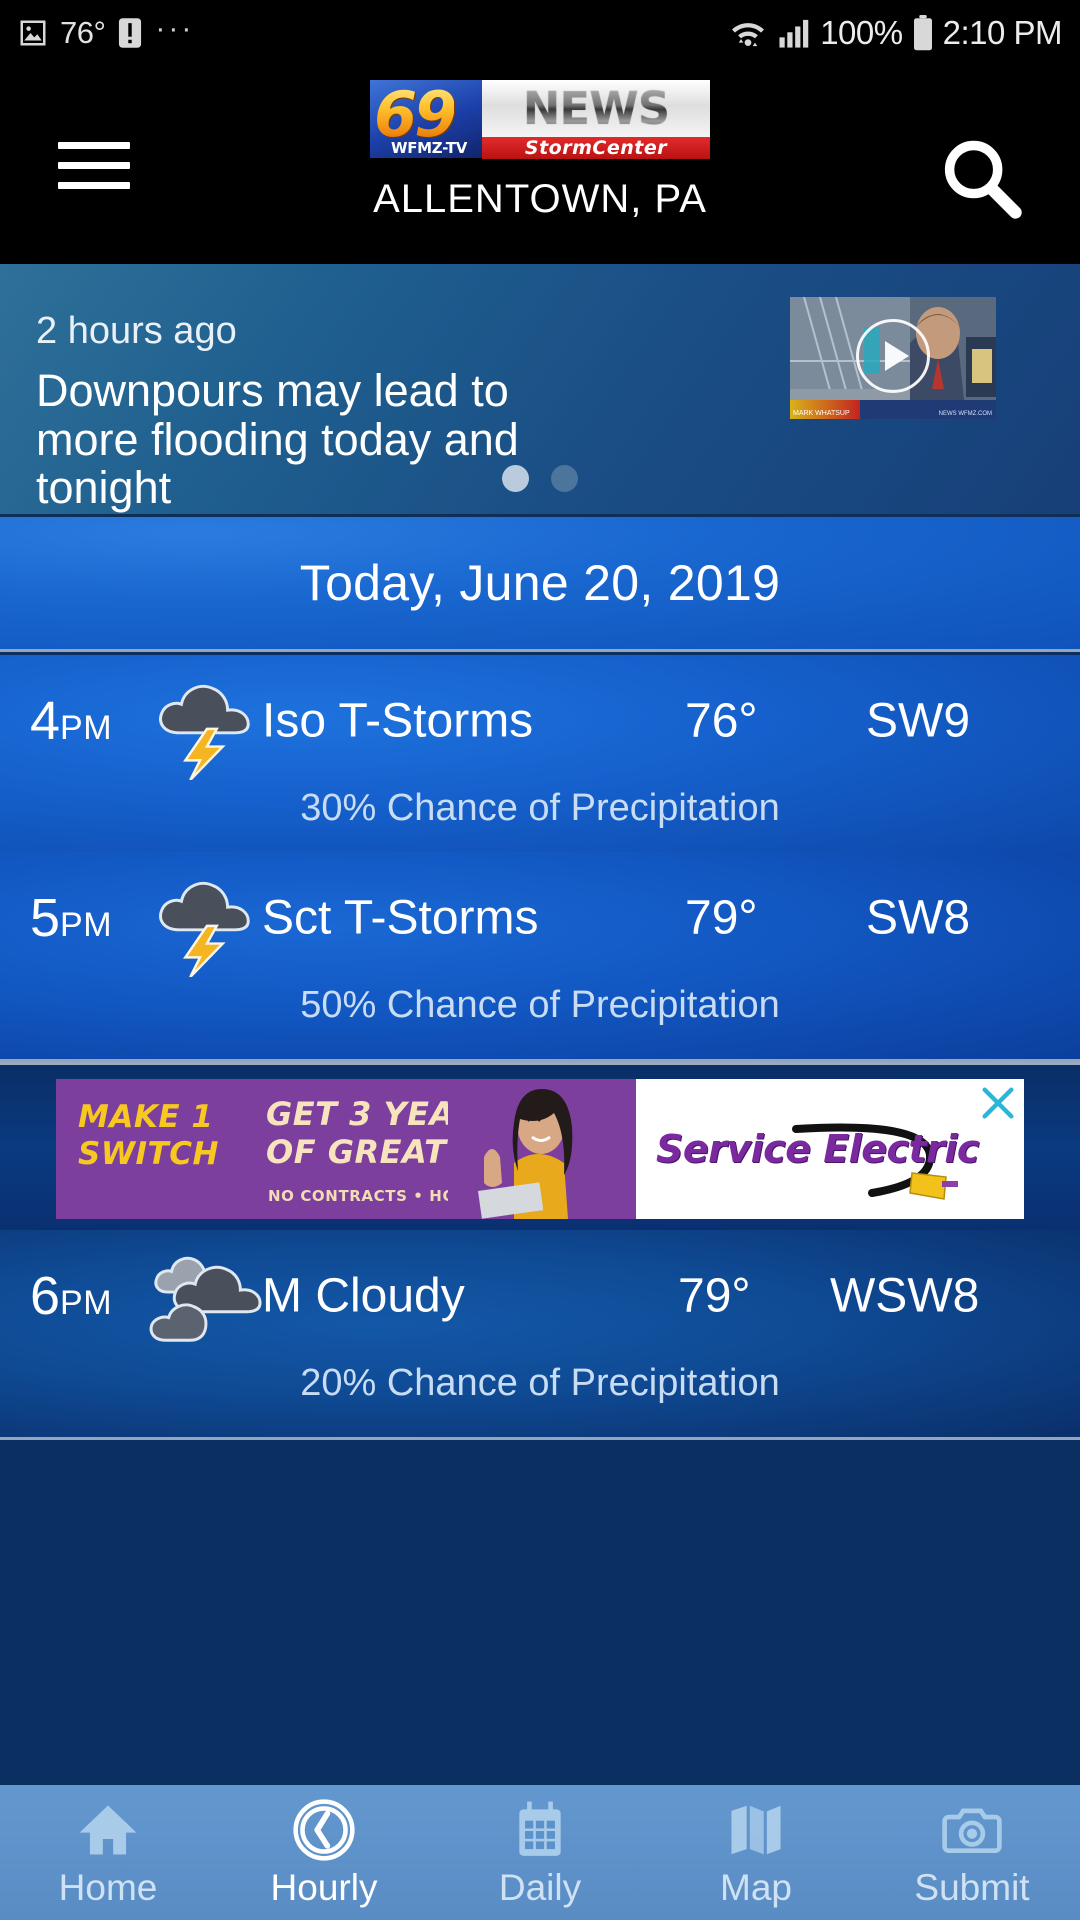 The width and height of the screenshot is (1080, 1920). What do you see at coordinates (148, 1153) in the screenshot?
I see `ad-line-2: SWITCH` at bounding box center [148, 1153].